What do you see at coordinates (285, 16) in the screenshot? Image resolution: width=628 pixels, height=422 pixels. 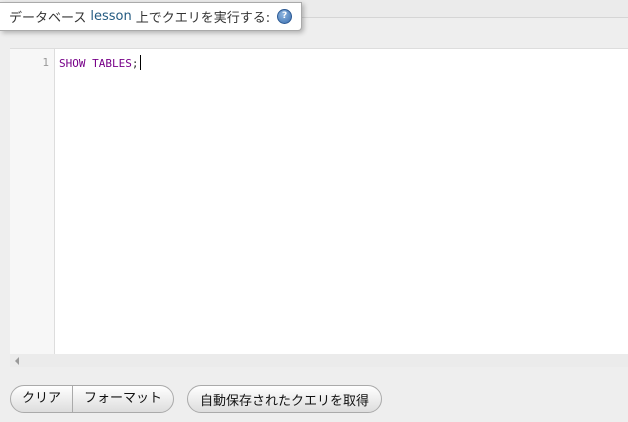 I see `help-icon: ?` at bounding box center [285, 16].